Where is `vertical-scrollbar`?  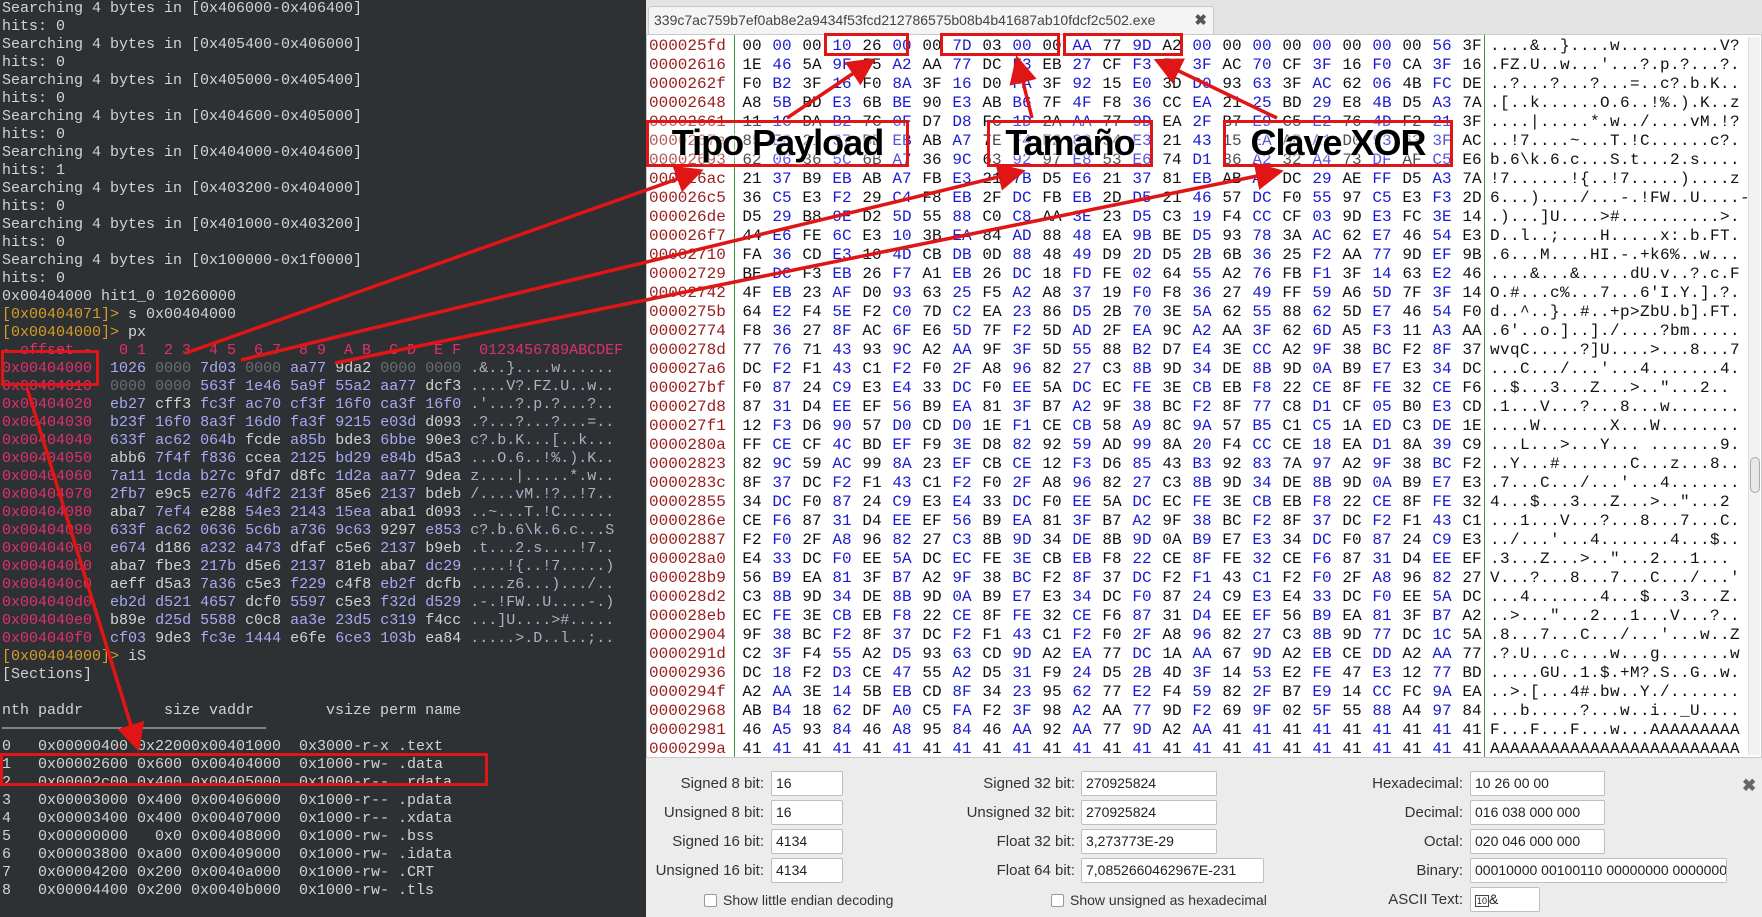
vertical-scrollbar is located at coordinates (1754, 396).